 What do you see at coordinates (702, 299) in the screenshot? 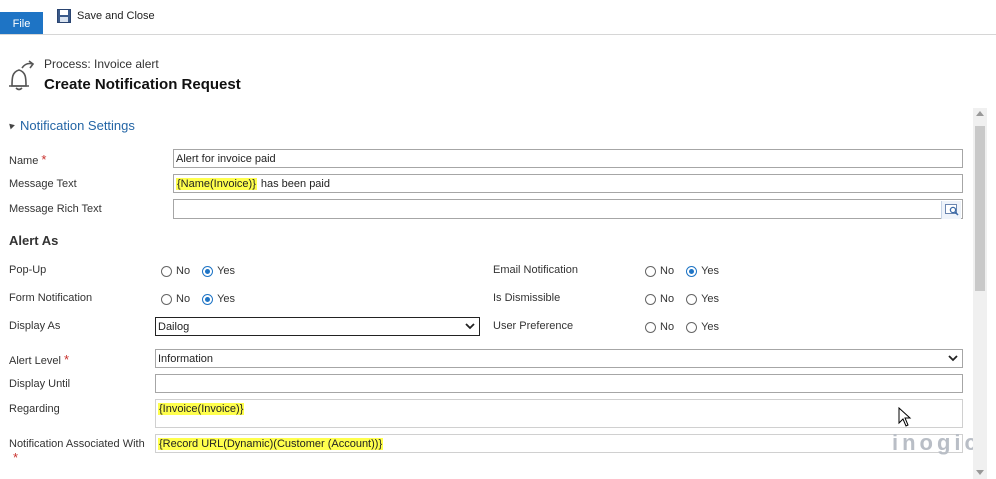
I see `dismissible-yes-option: Yes` at bounding box center [702, 299].